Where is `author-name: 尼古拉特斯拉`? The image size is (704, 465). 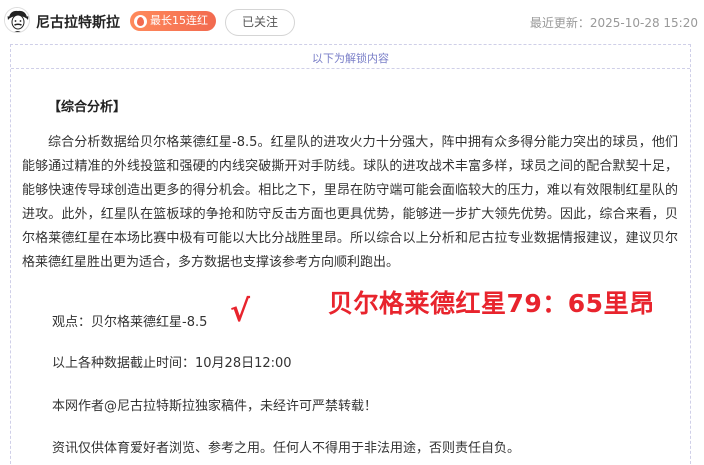 author-name: 尼古拉特斯拉 is located at coordinates (78, 22).